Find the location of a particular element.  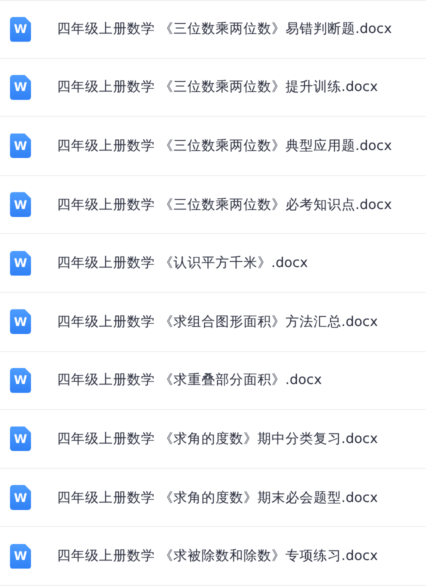

file-name: 四年级上册数学 《三位数乘两位数》典型应用题.docx is located at coordinates (224, 145).